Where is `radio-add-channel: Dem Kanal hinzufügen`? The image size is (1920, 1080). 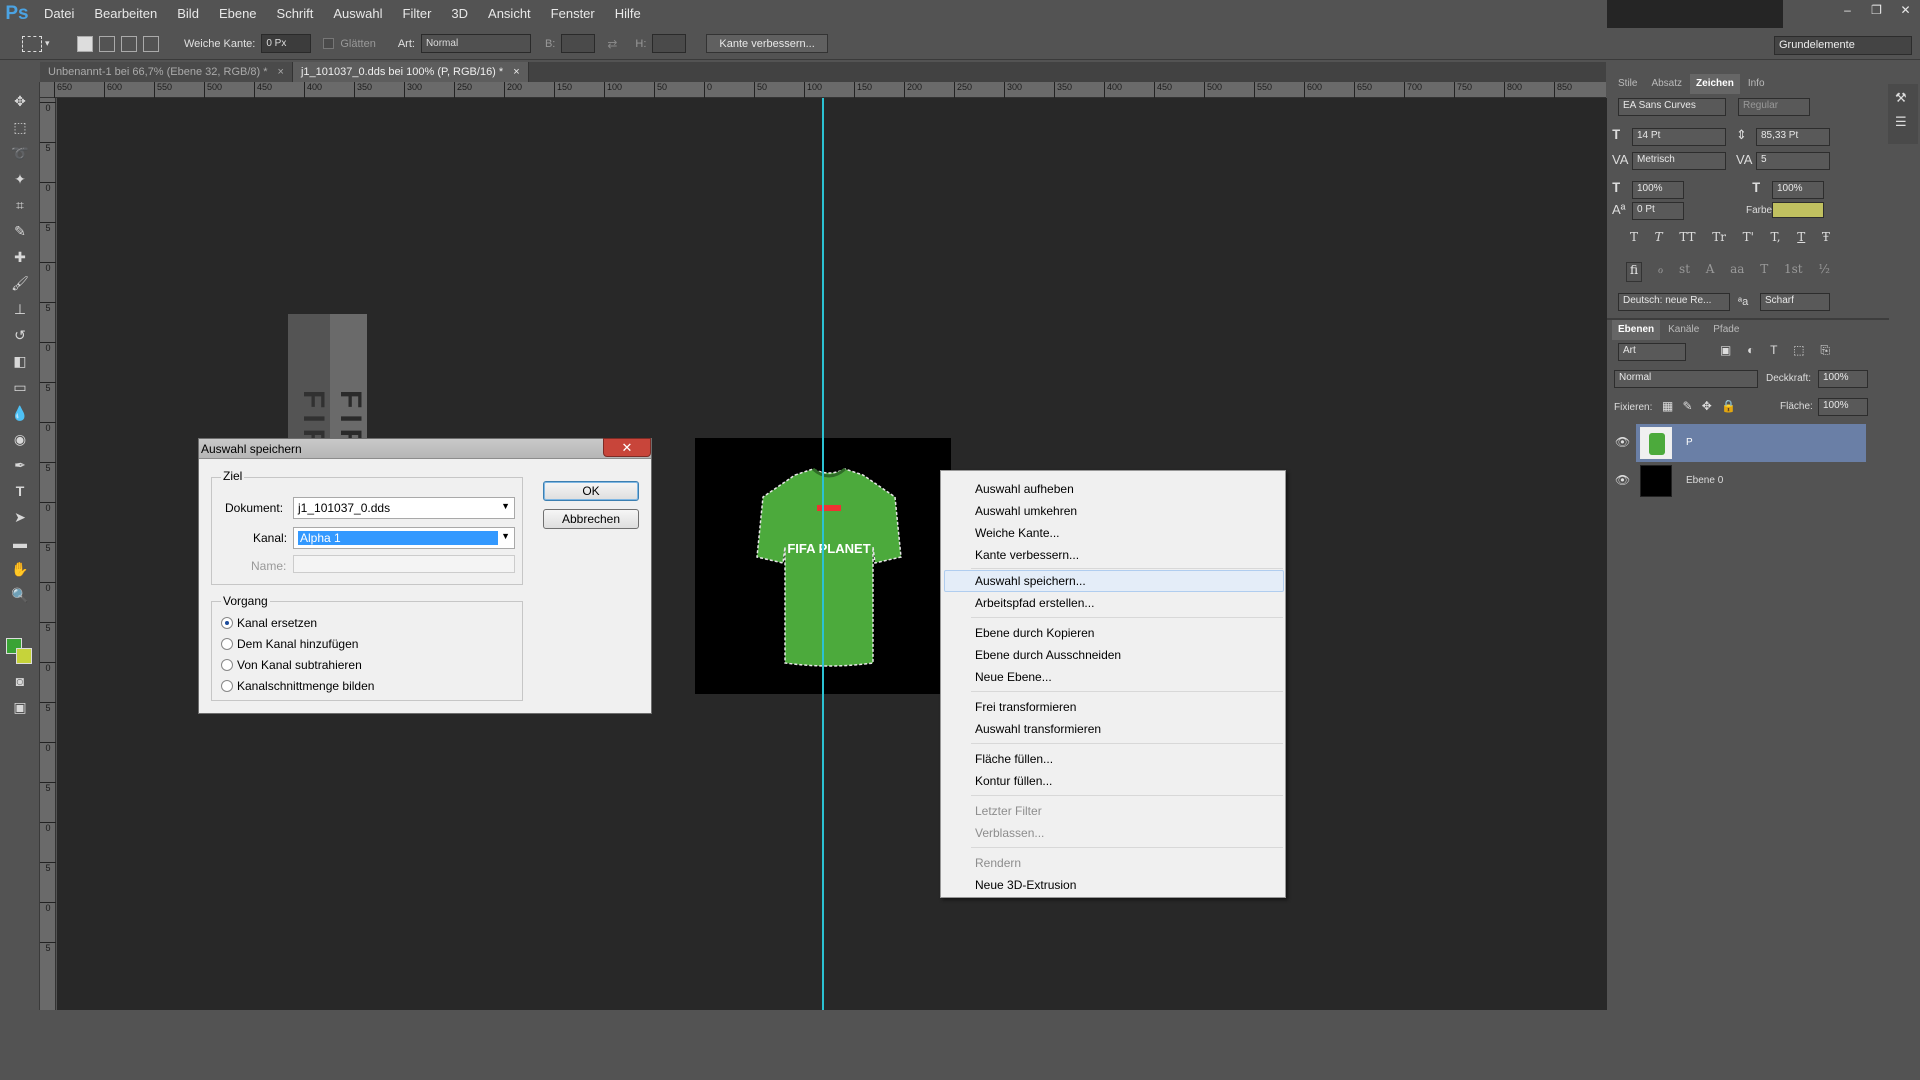
radio-add-channel: Dem Kanal hinzufügen is located at coordinates (289, 644).